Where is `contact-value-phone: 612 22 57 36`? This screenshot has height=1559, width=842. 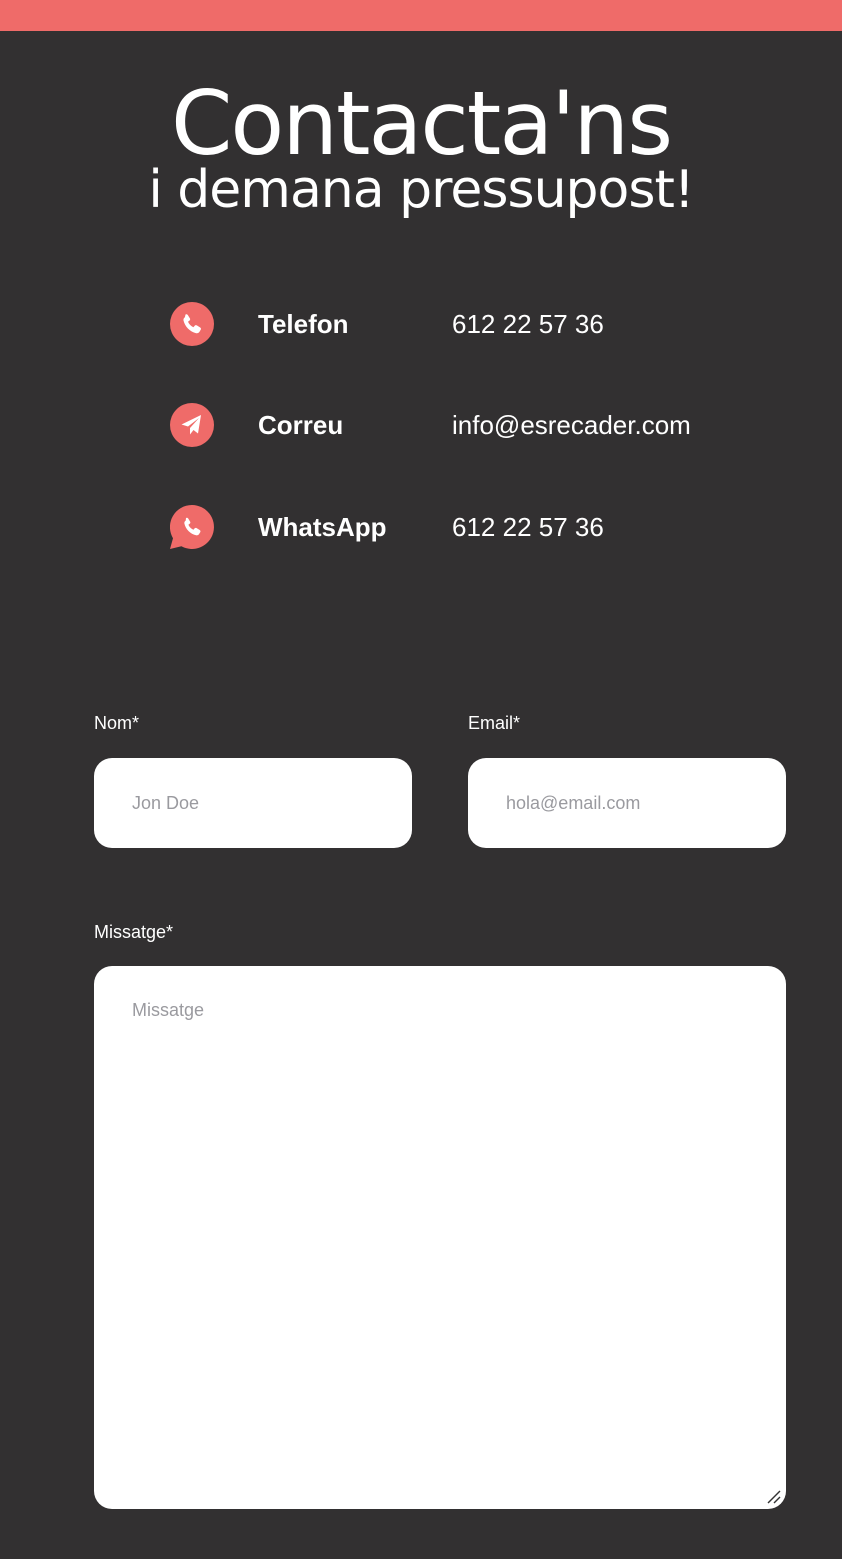 contact-value-phone: 612 22 57 36 is located at coordinates (528, 324).